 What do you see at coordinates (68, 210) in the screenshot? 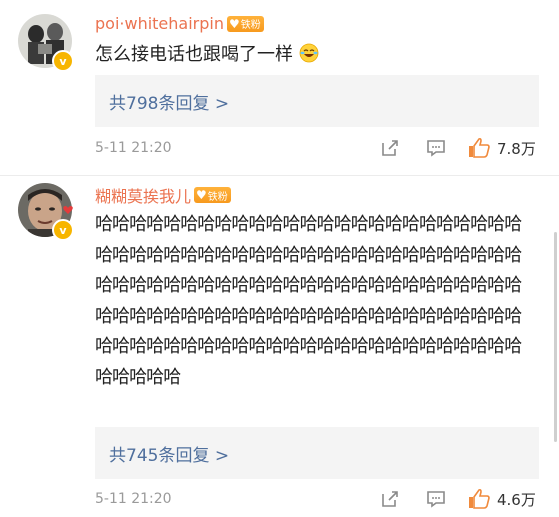
I see `heart-icon` at bounding box center [68, 210].